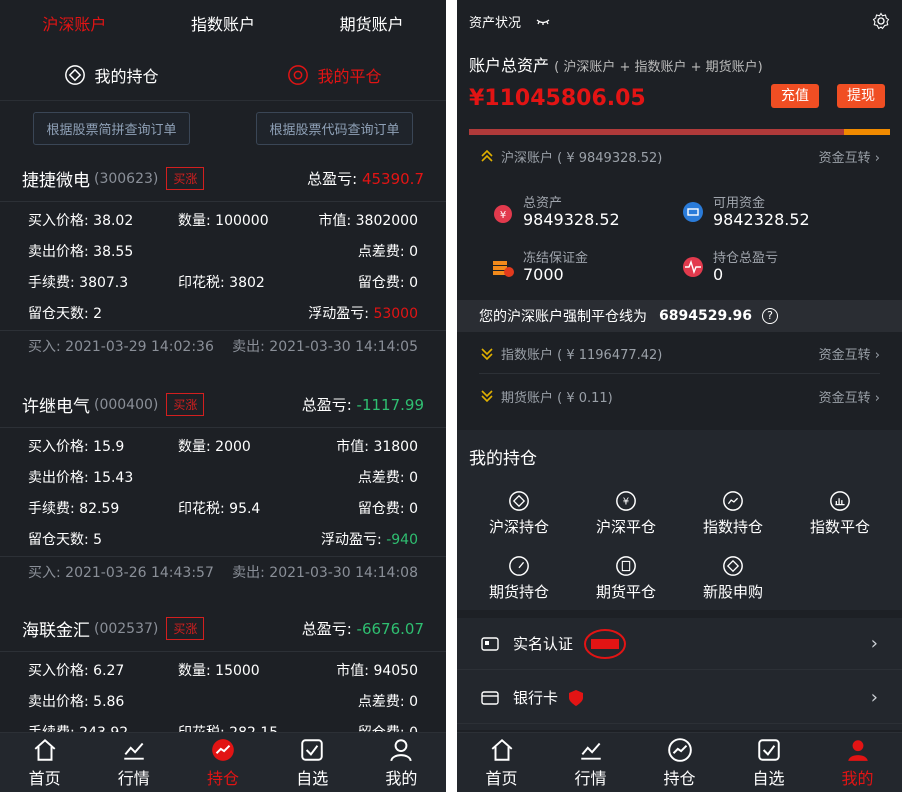 Image resolution: width=902 pixels, height=792 pixels. Describe the element at coordinates (503, 269) in the screenshot. I see `coin-stack-icon` at that location.